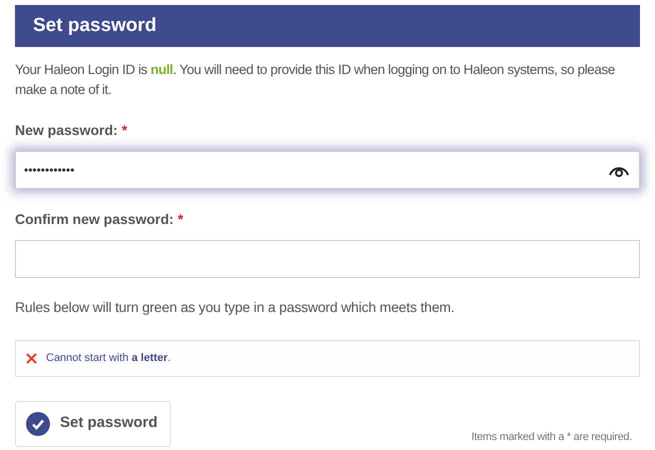  Describe the element at coordinates (95, 26) in the screenshot. I see `page-title: Set password` at that location.